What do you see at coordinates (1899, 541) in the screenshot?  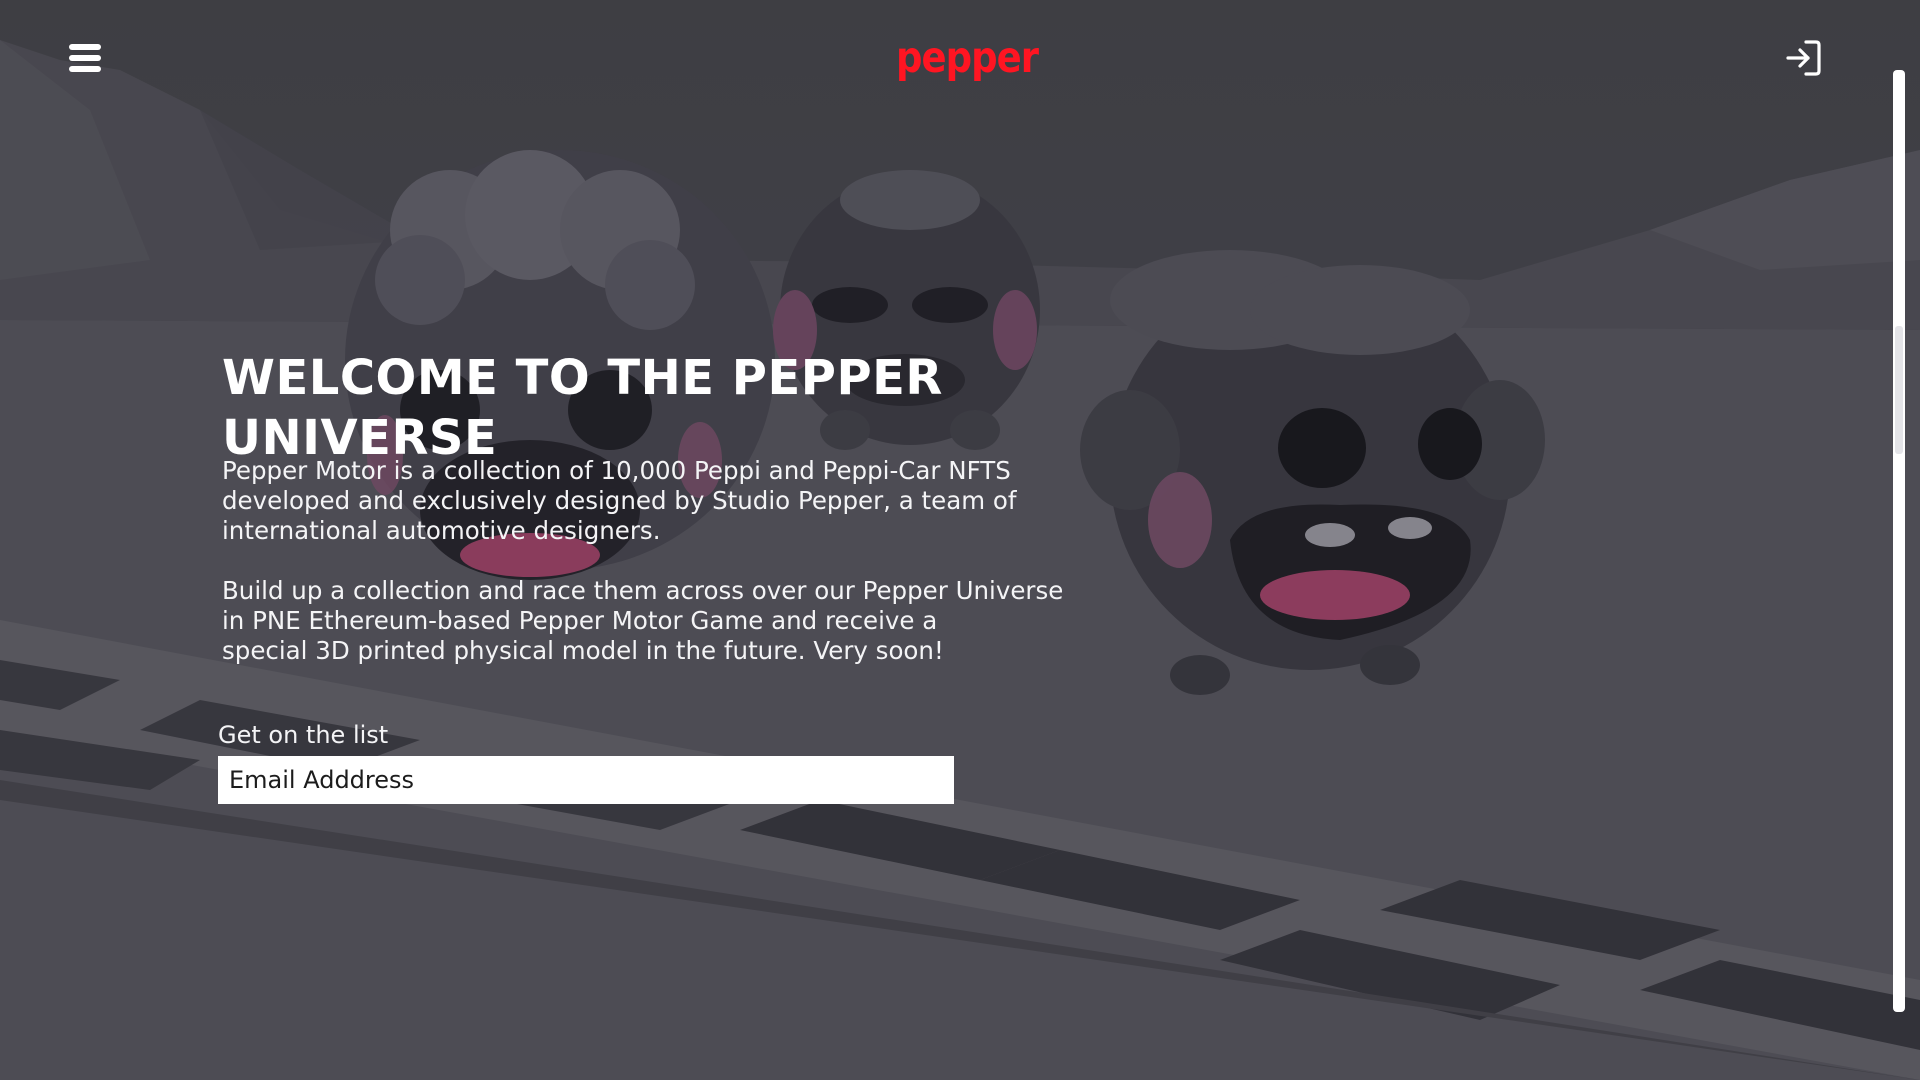 I see `scrollbar` at bounding box center [1899, 541].